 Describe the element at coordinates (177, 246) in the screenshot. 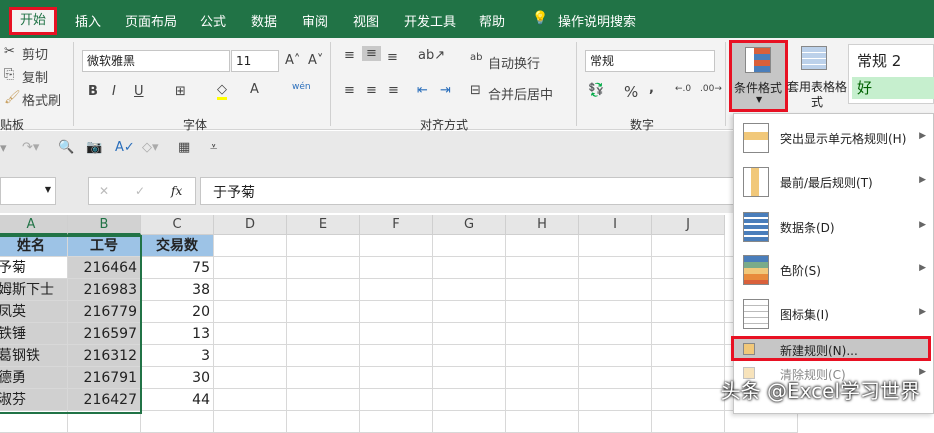

I see `header-cell: 交易数` at that location.